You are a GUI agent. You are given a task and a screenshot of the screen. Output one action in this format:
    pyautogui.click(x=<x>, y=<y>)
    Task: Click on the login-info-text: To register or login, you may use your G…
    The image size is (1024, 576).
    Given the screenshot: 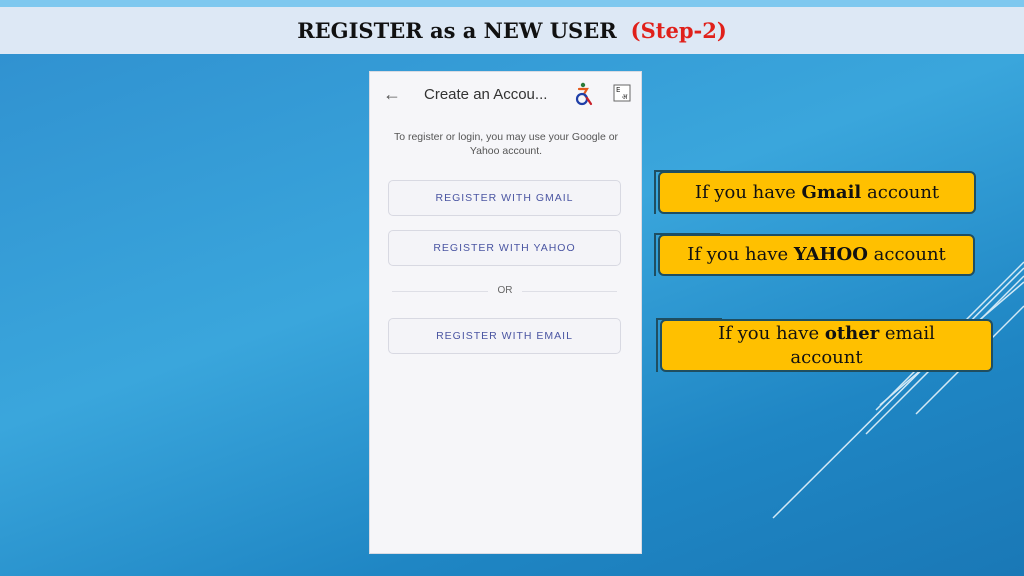 What is the action you would take?
    pyautogui.click(x=506, y=144)
    